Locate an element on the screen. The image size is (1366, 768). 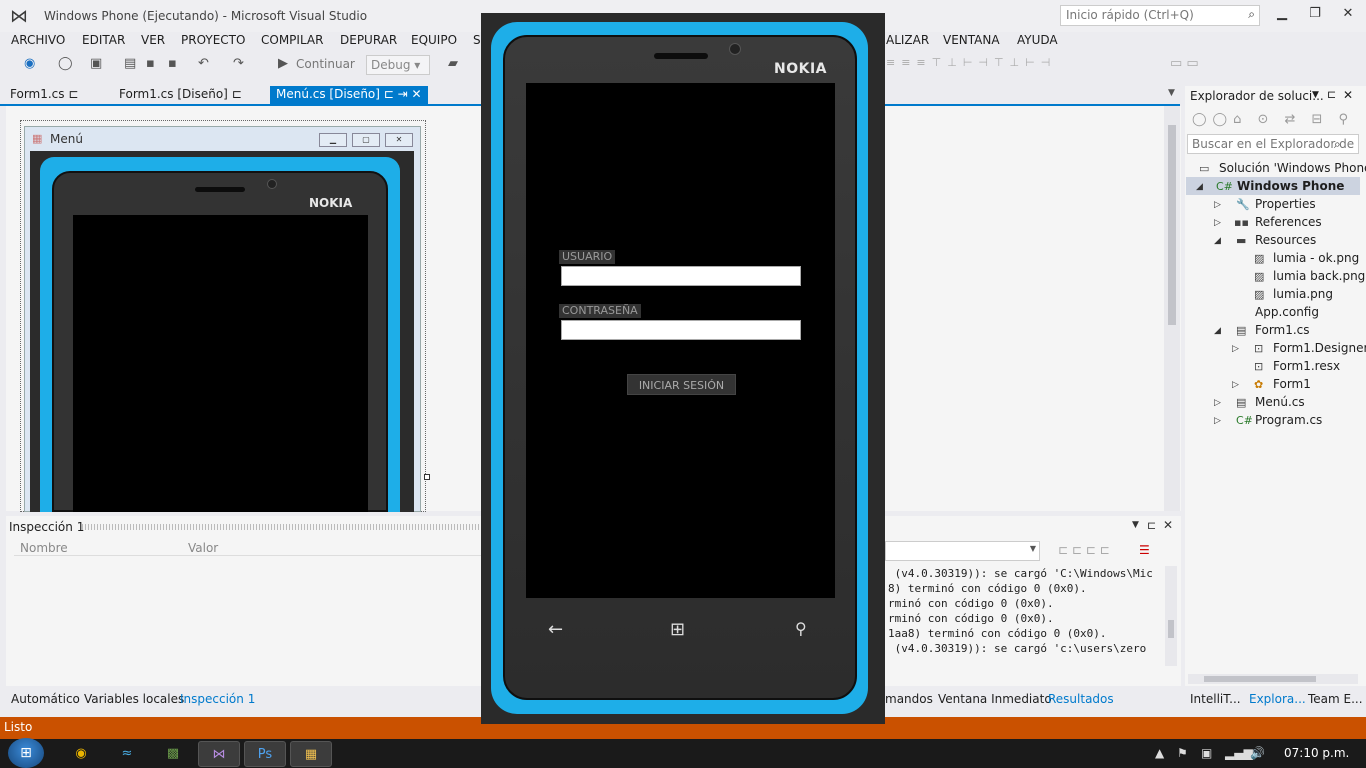
back-icon: ◉ is located at coordinates (29, 63).